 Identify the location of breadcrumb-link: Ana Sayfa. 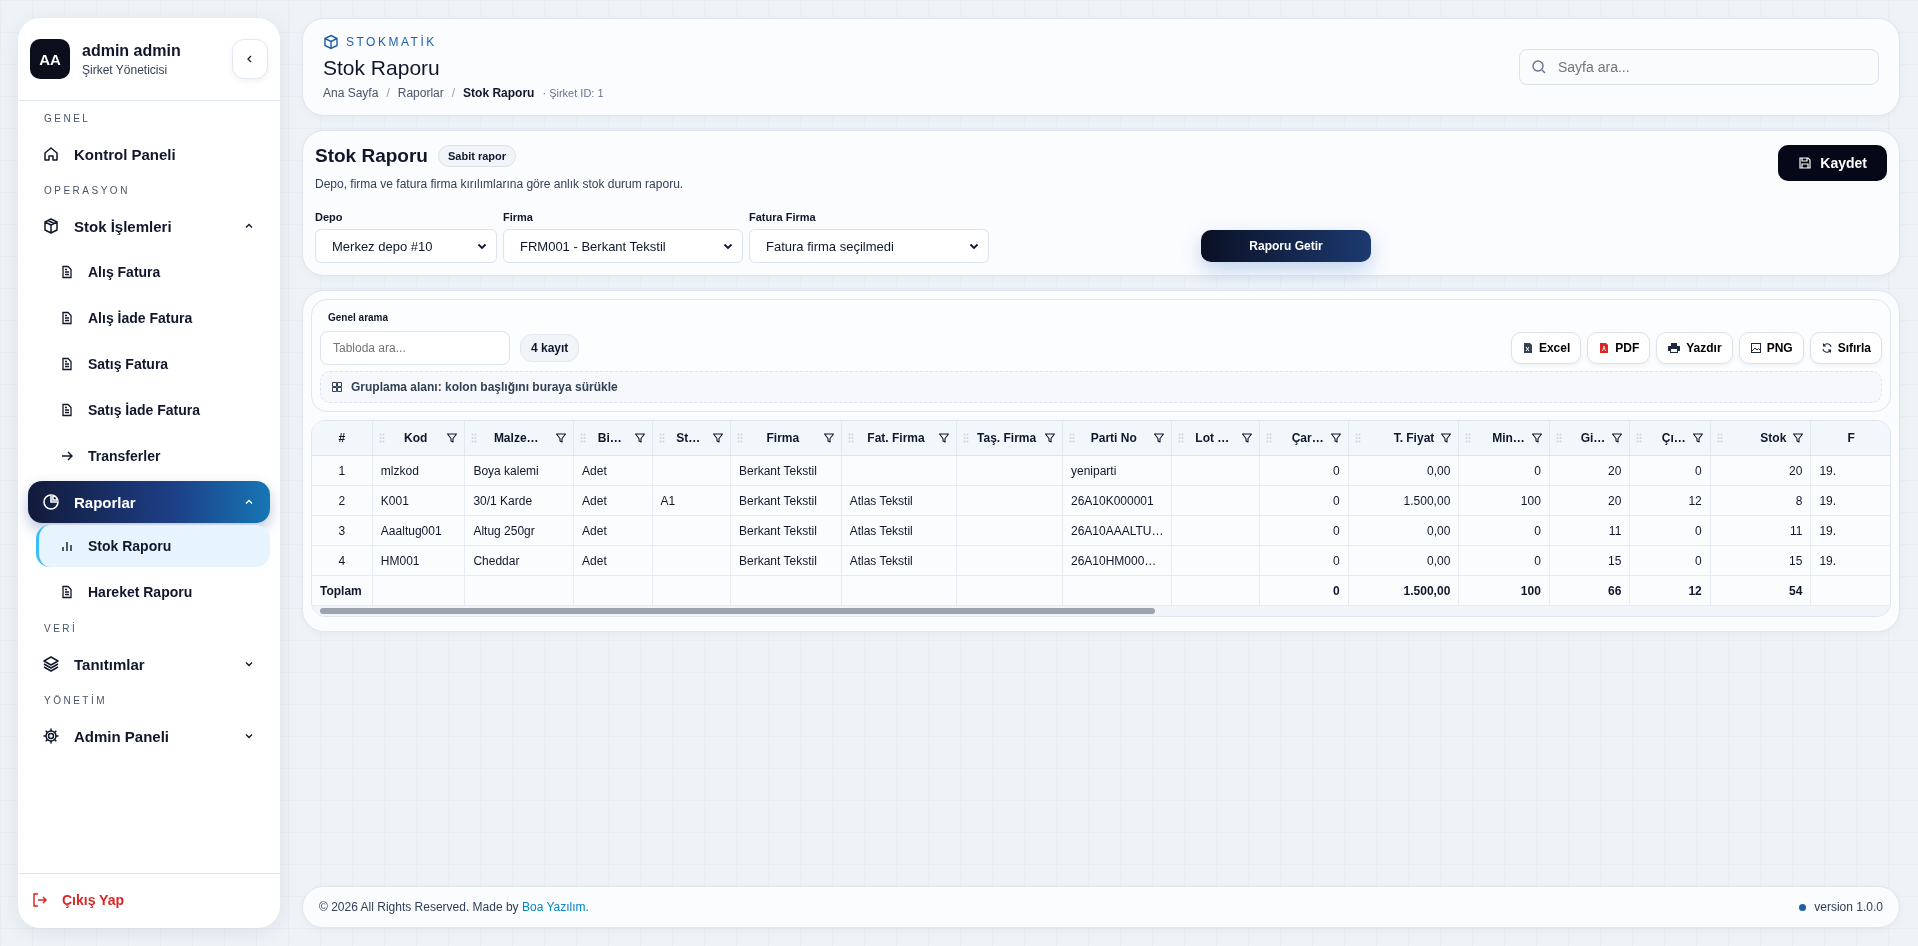
(351, 93).